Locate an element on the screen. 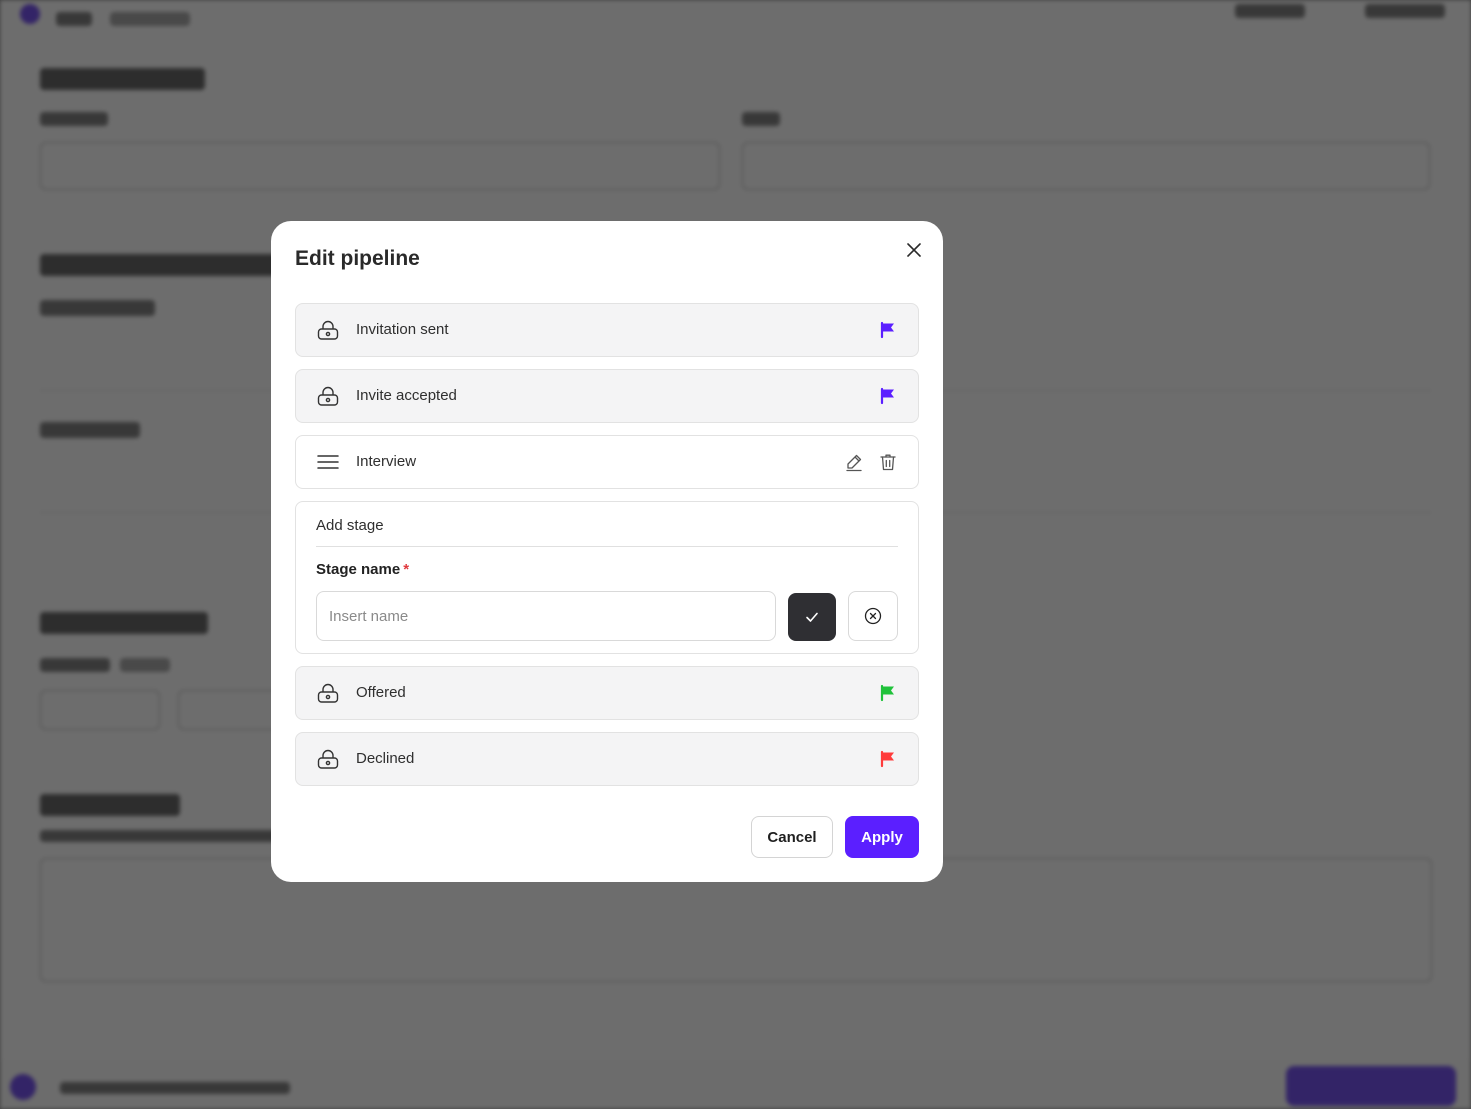 The height and width of the screenshot is (1109, 1471). stage-label: Interview is located at coordinates (386, 461).